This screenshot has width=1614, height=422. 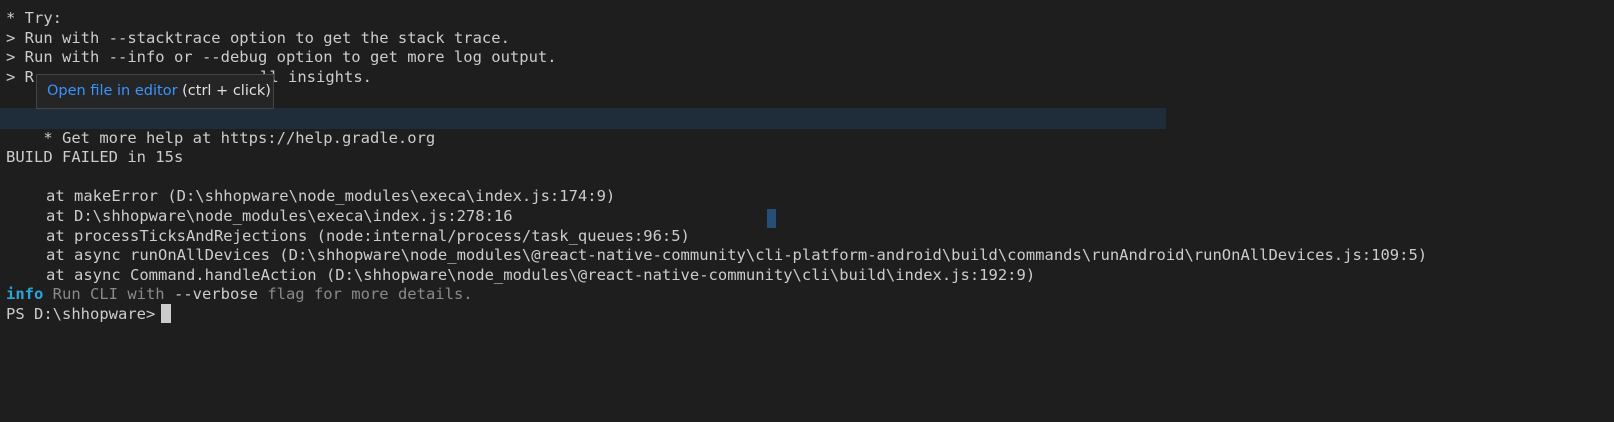 I want to click on info-text-after: flag for more details., so click(x=365, y=294).